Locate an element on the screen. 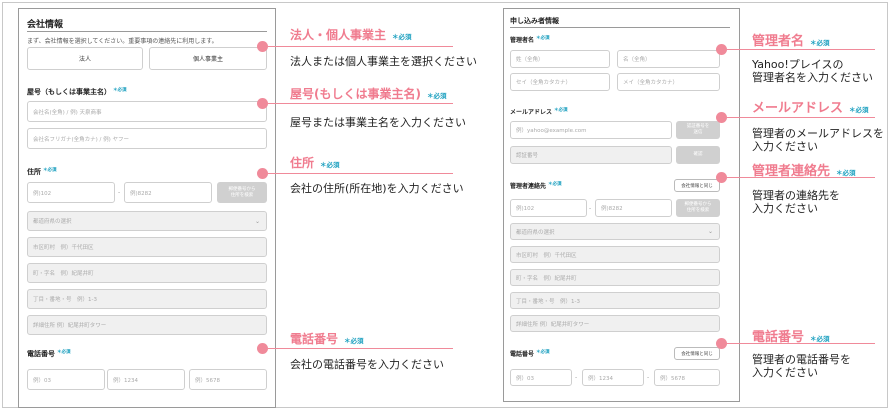 The height and width of the screenshot is (410, 890). first-name-input: 名（全角） is located at coordinates (668, 59).